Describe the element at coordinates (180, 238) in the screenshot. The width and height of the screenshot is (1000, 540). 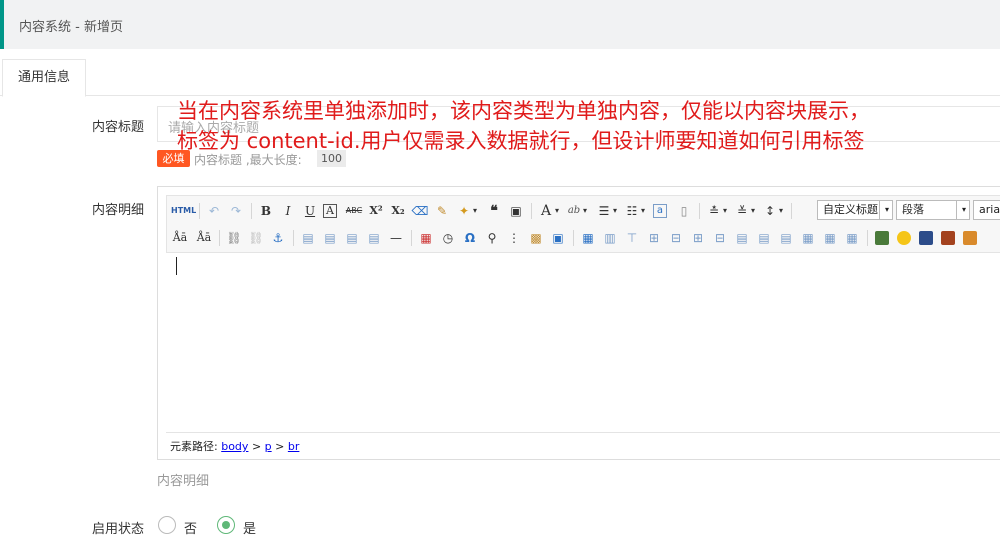
I see `ltr-direction-icon: Åā` at that location.